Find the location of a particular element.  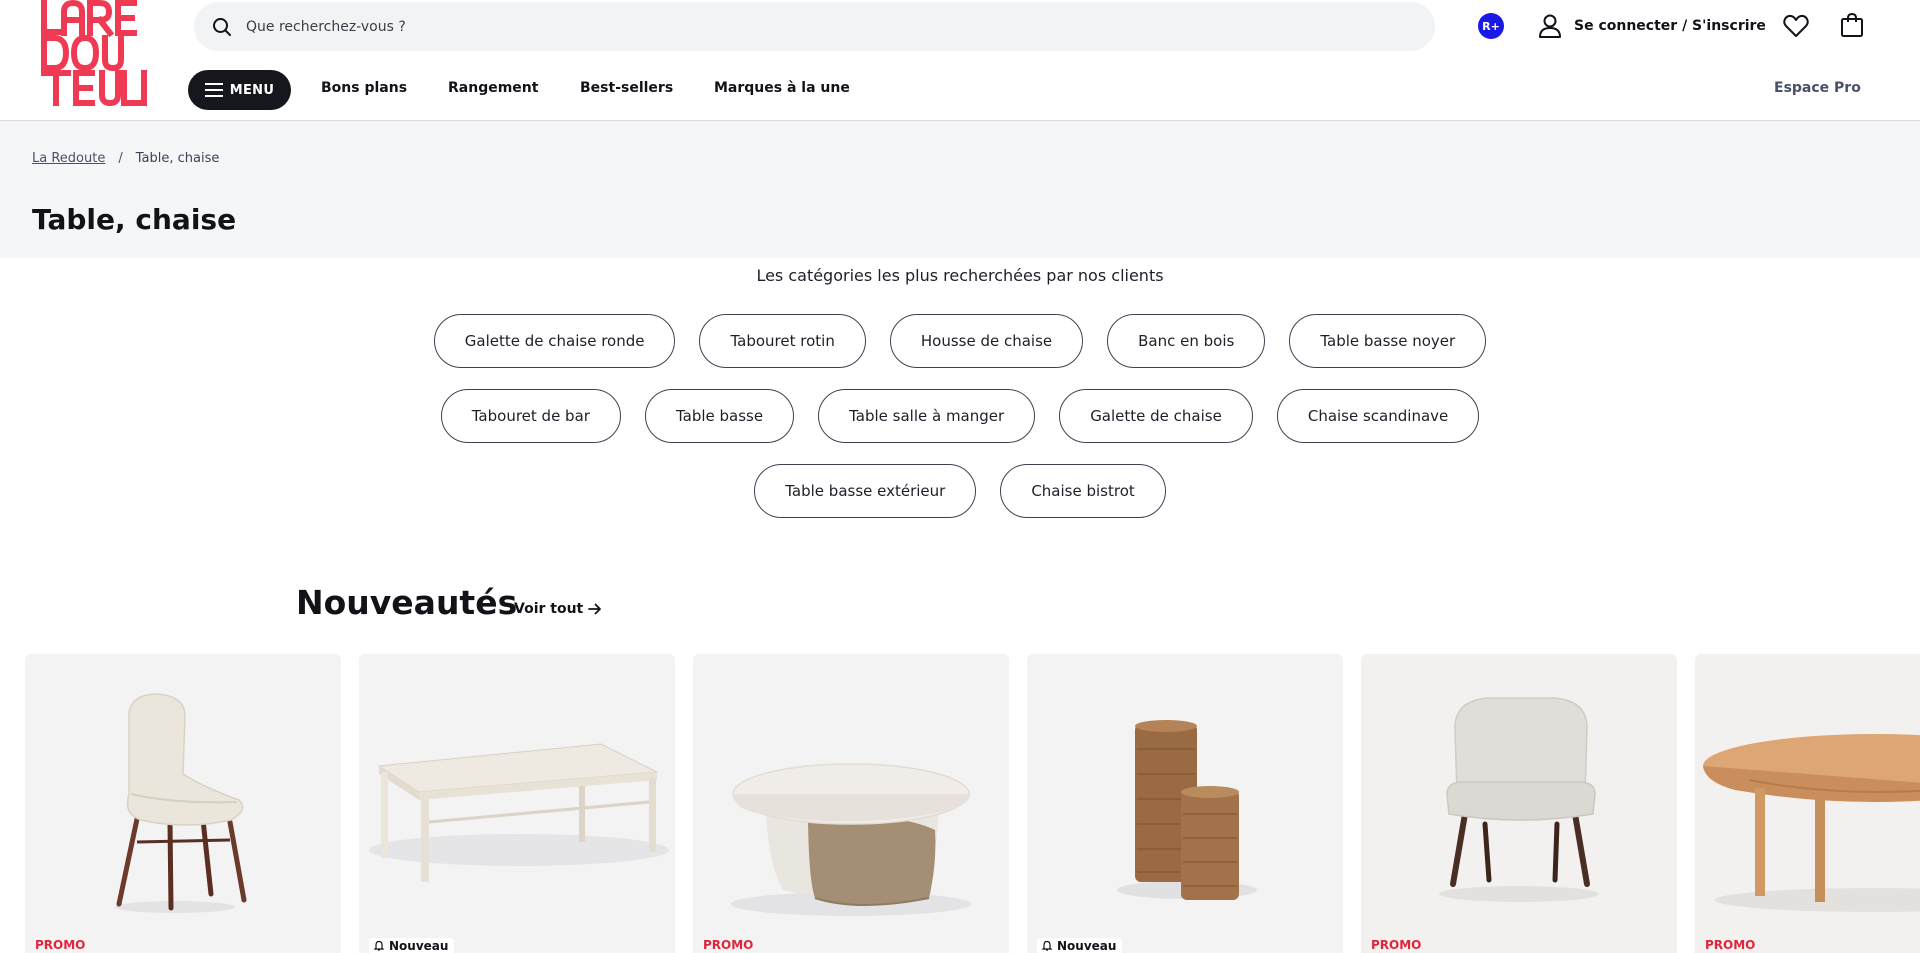

category-header-band is located at coordinates (960, 189).